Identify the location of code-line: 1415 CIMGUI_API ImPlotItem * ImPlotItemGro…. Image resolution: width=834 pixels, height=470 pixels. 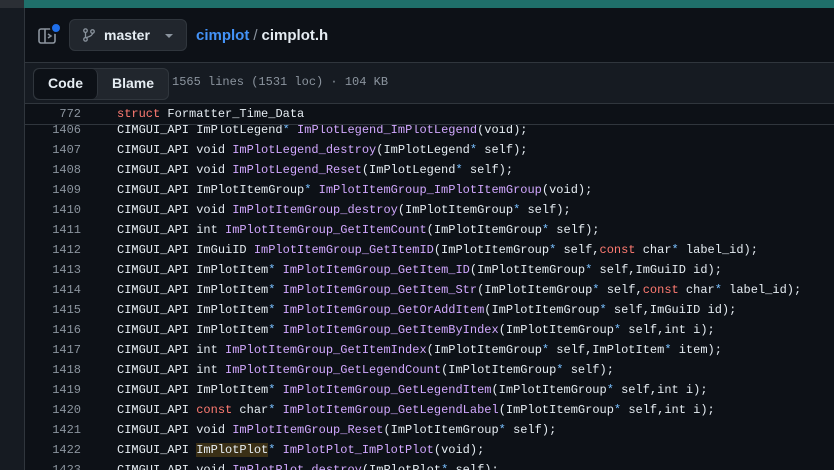
(429, 310).